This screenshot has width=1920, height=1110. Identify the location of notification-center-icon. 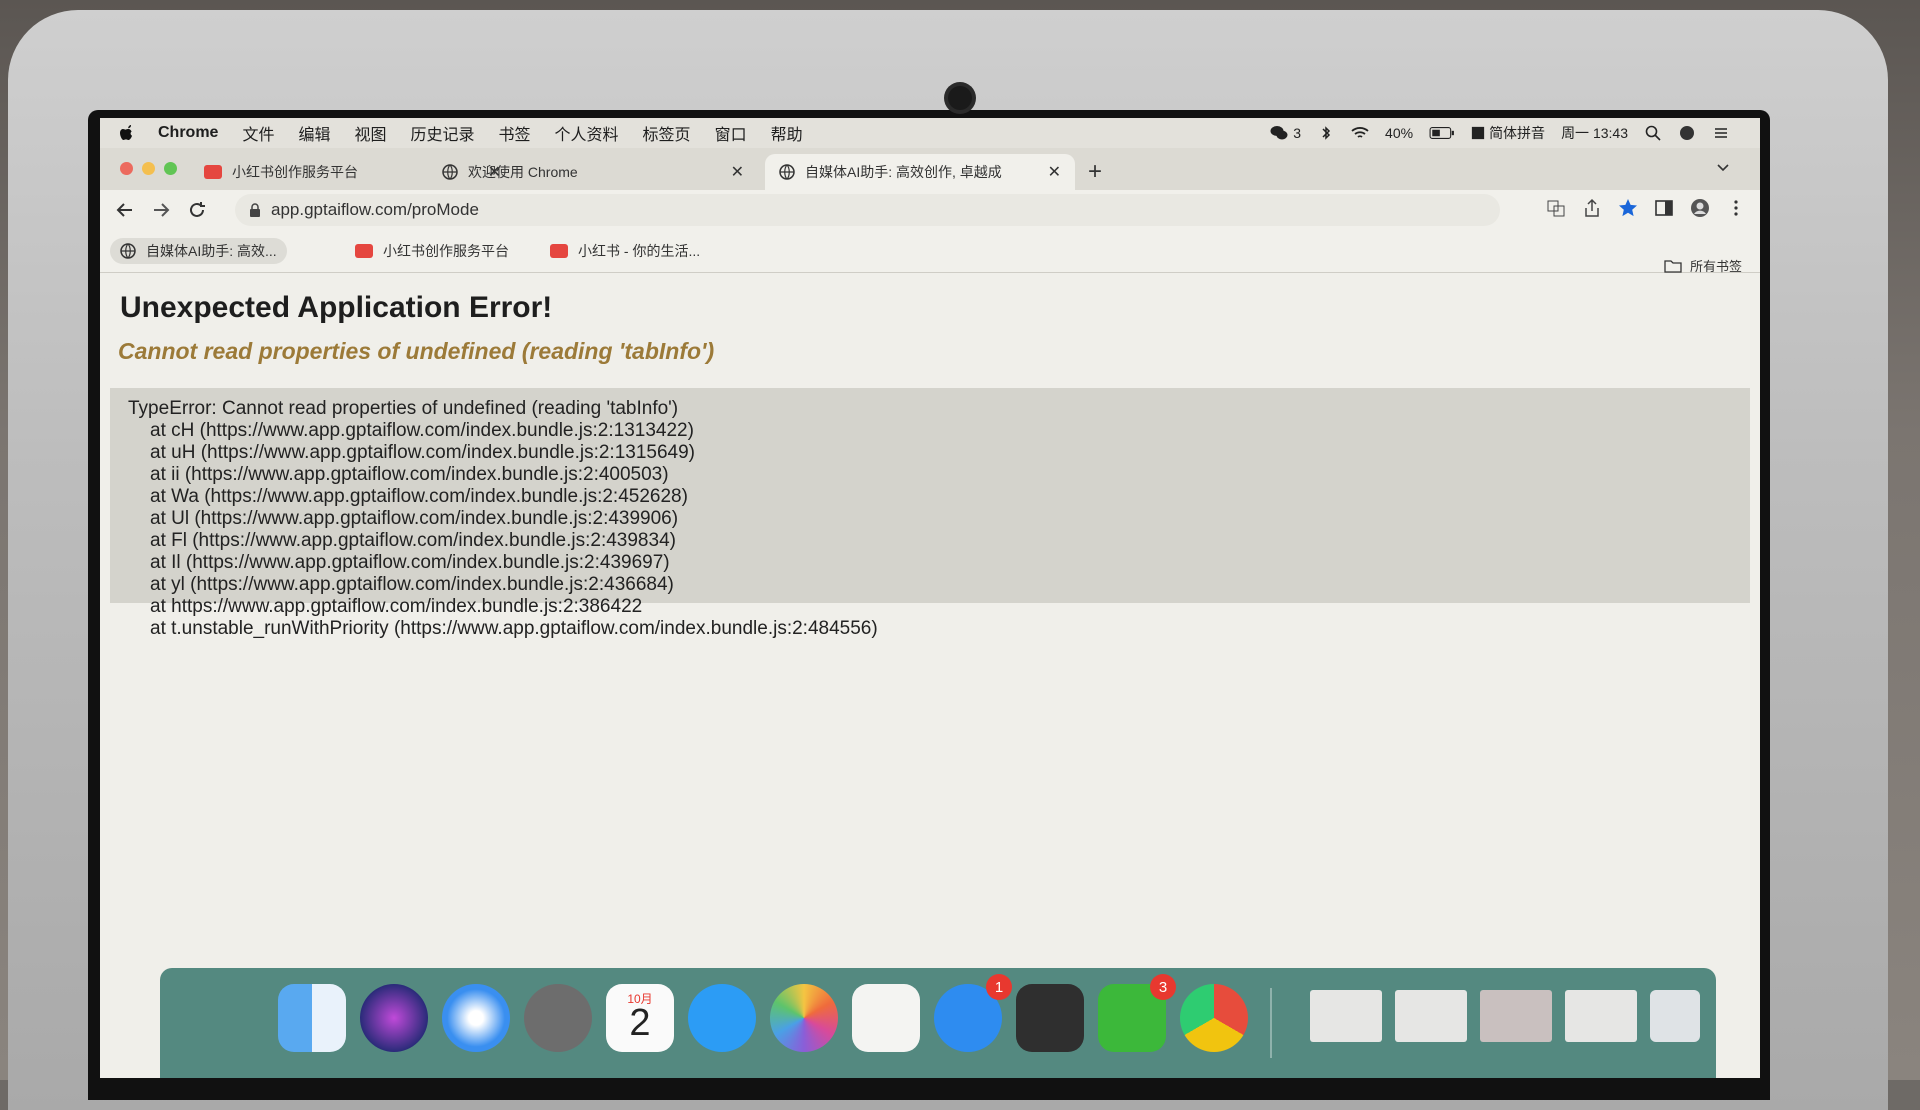
(1721, 133).